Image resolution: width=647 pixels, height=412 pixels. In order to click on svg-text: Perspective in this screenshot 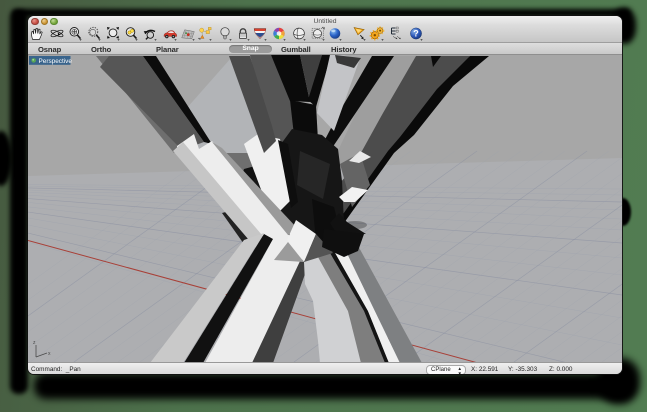, I will do `click(56, 61)`.